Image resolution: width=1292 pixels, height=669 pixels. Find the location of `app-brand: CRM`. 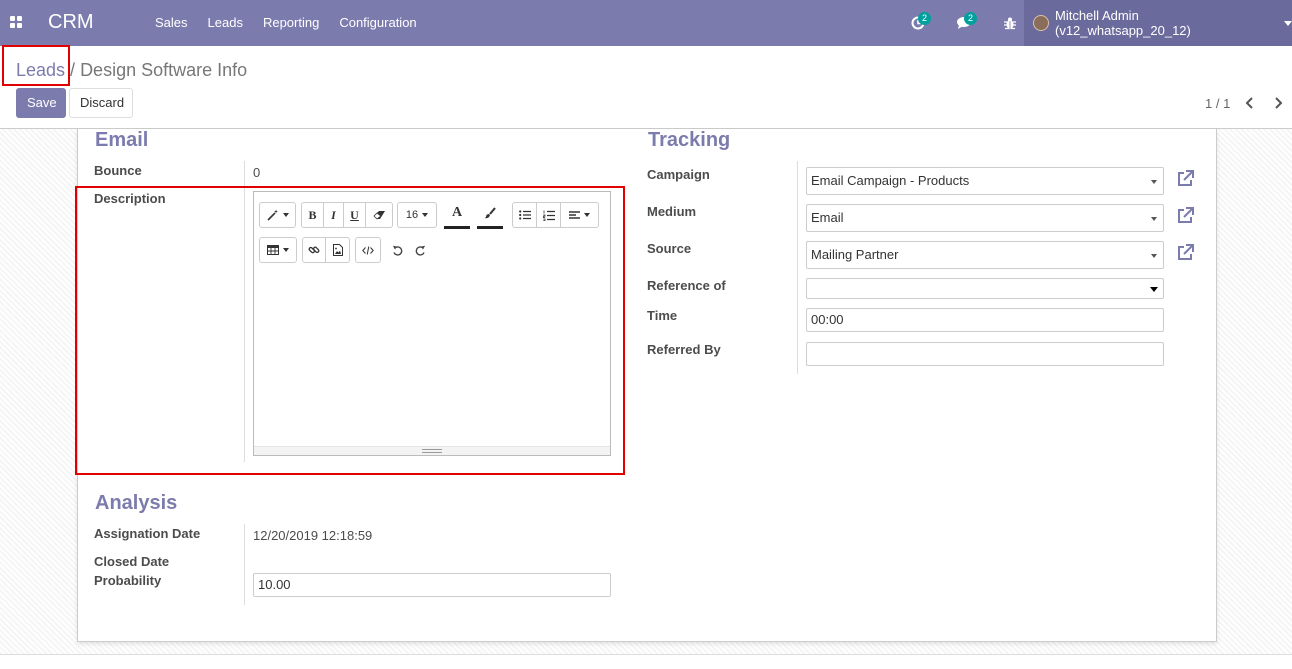

app-brand: CRM is located at coordinates (71, 22).